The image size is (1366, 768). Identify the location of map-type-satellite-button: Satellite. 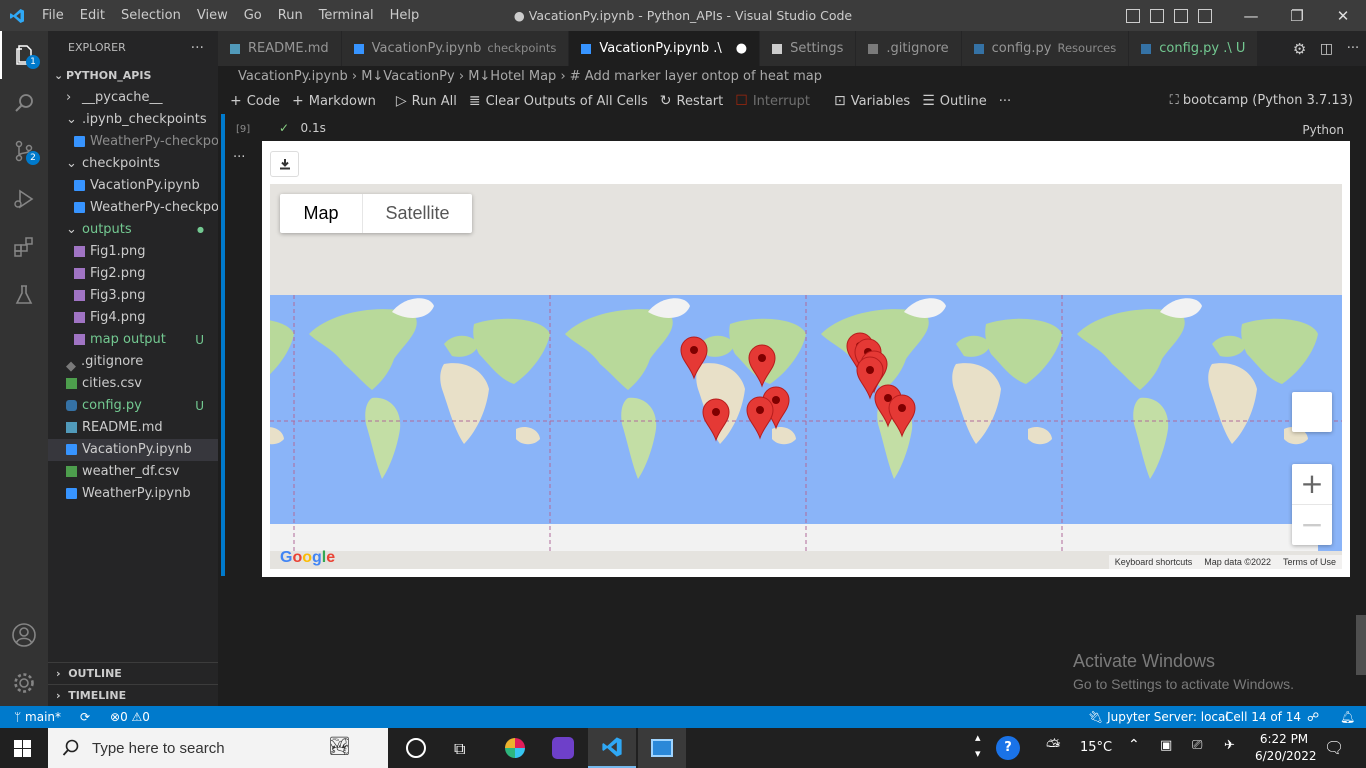
(417, 213).